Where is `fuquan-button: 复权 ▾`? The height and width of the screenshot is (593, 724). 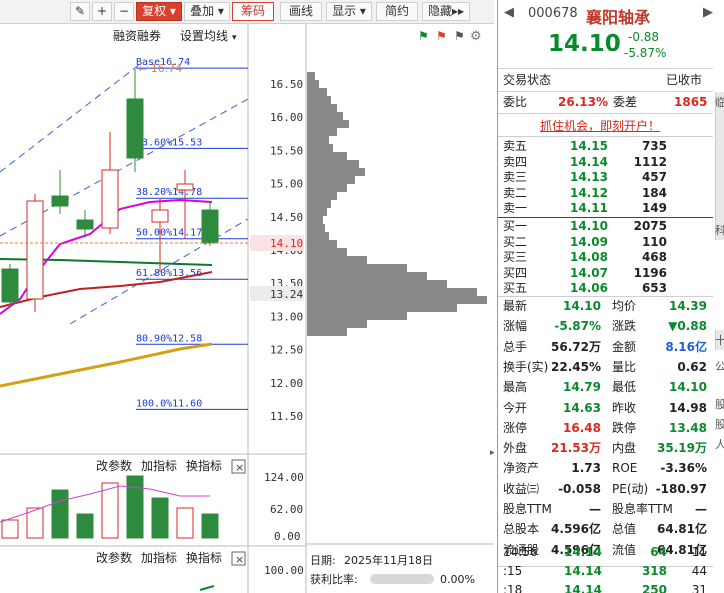
fuquan-button: 复权 ▾ is located at coordinates (159, 11).